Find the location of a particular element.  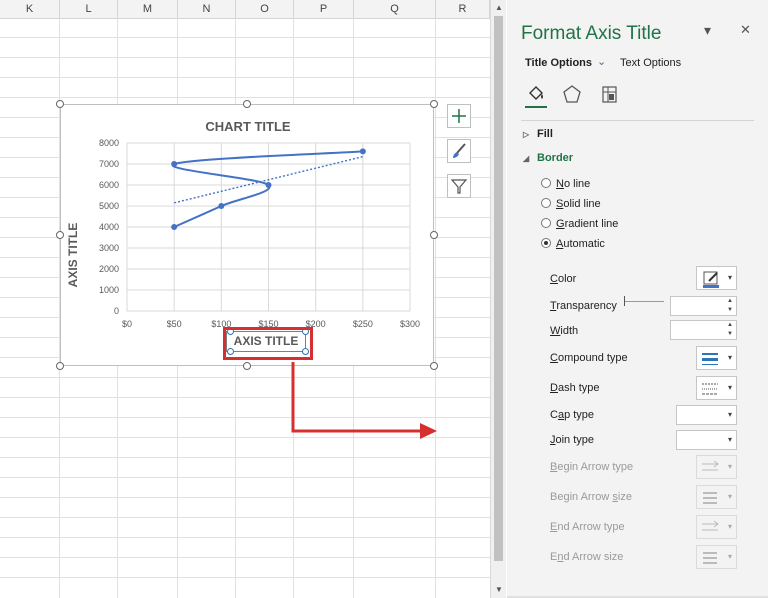

dash-type-dropdown: ▾ is located at coordinates (716, 388).